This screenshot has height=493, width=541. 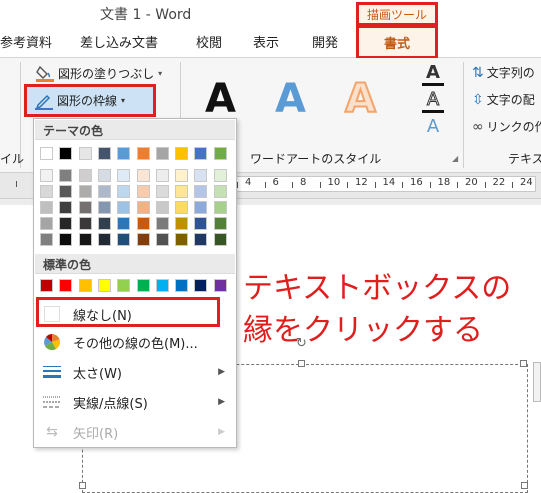 What do you see at coordinates (266, 41) in the screenshot?
I see `tab-view: 表示` at bounding box center [266, 41].